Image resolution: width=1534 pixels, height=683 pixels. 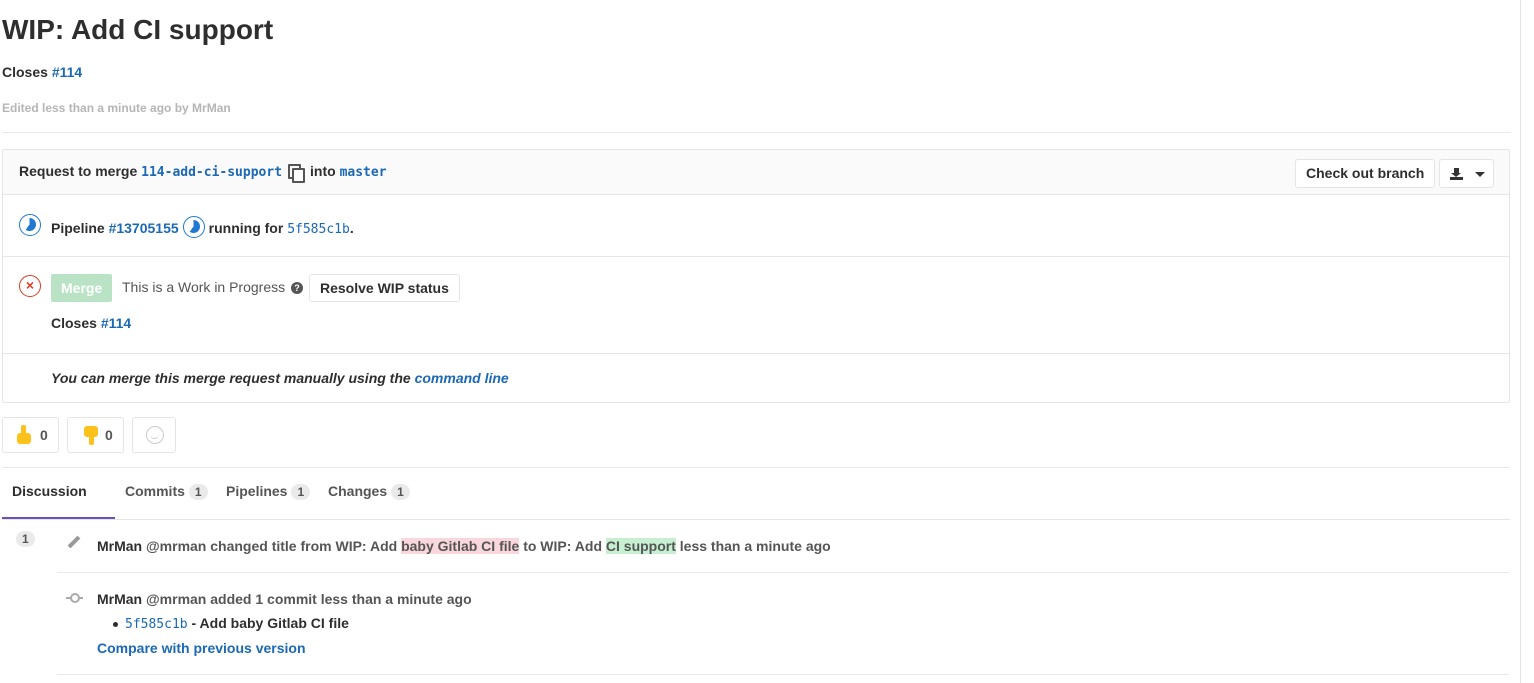 I want to click on command-line-link: command line, so click(x=462, y=378).